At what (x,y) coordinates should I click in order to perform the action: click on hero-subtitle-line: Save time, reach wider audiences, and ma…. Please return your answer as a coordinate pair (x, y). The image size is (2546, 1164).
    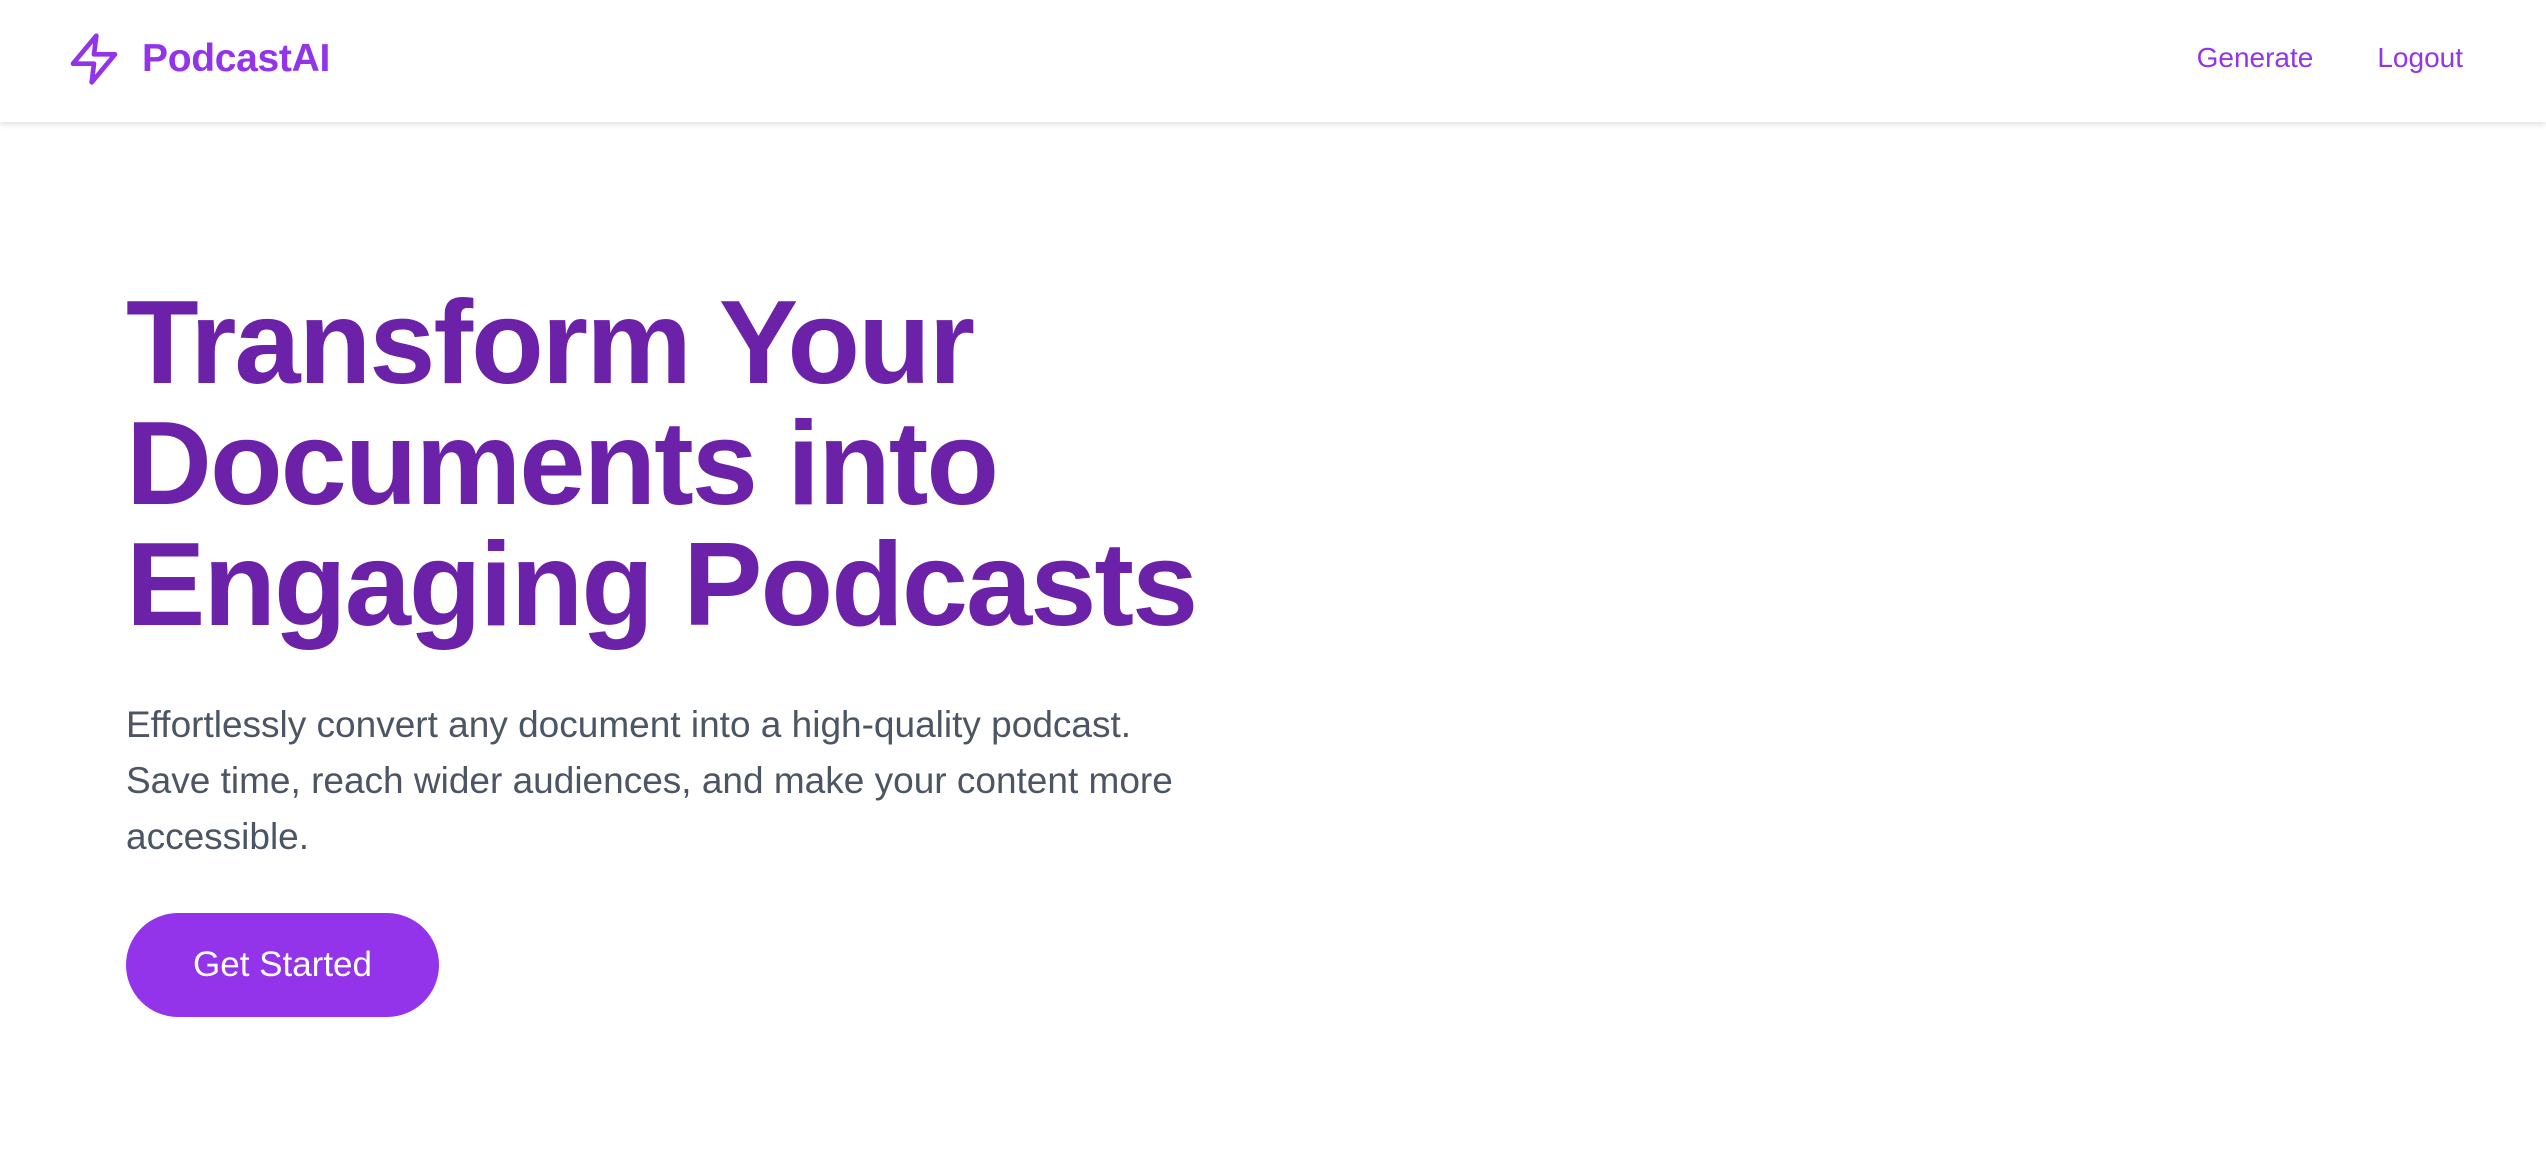
    Looking at the image, I should click on (649, 780).